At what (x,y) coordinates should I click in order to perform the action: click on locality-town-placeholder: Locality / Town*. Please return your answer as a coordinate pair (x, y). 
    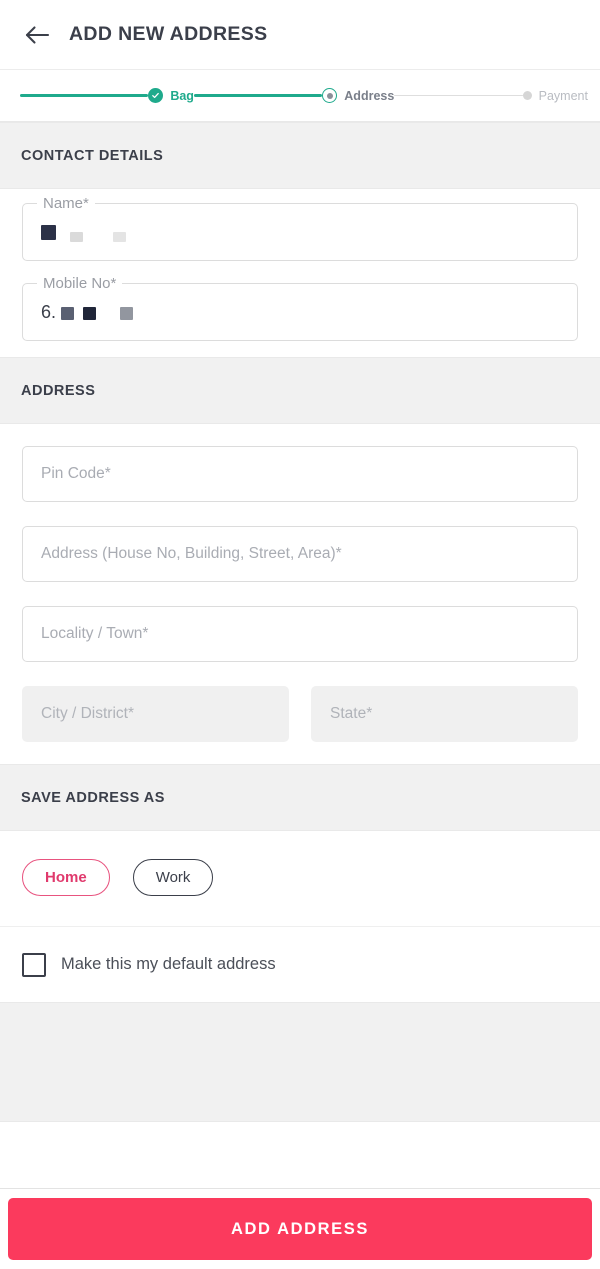
    Looking at the image, I should click on (95, 633).